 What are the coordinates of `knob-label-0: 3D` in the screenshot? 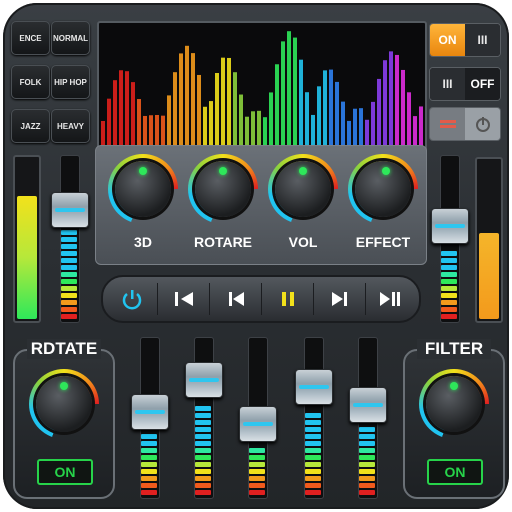 It's located at (143, 242).